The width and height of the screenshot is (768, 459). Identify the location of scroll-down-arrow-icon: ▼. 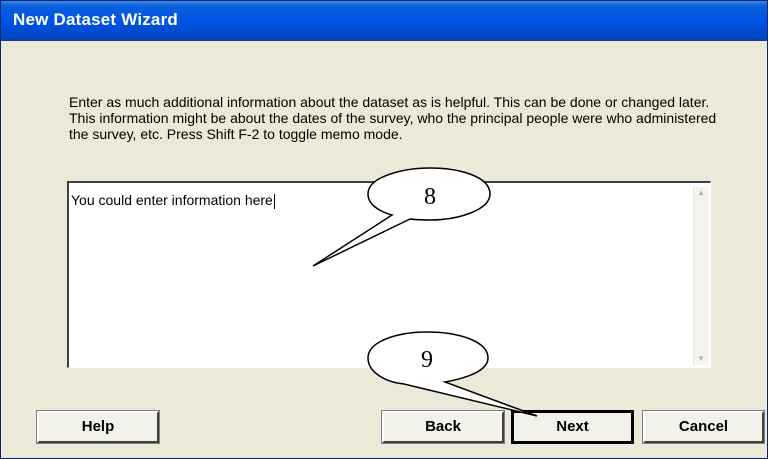
(701, 359).